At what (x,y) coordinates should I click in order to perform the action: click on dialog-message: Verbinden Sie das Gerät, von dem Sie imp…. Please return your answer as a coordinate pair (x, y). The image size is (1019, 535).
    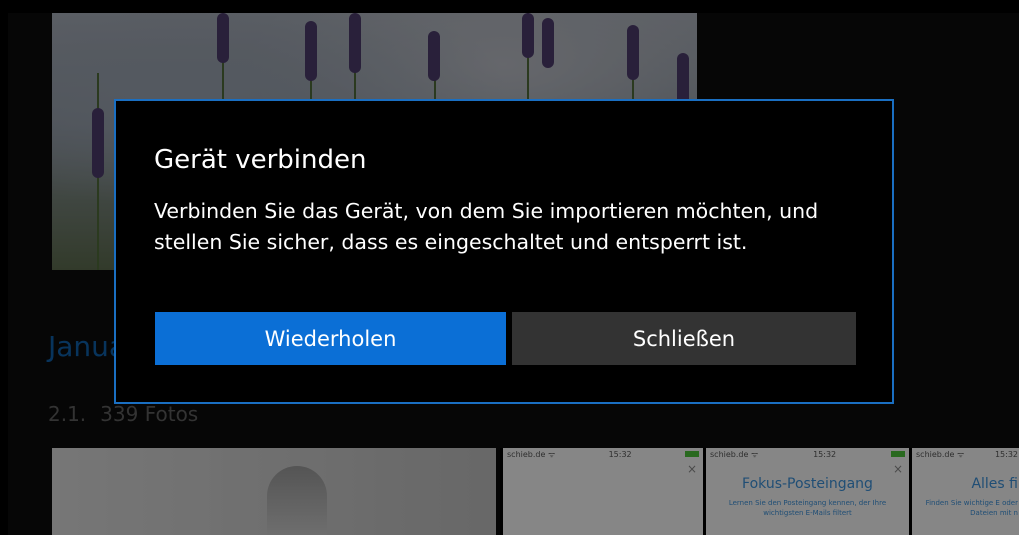
    Looking at the image, I should click on (486, 226).